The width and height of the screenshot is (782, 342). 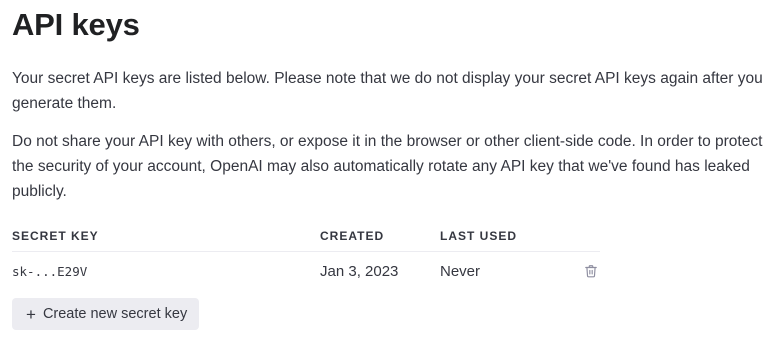 What do you see at coordinates (166, 271) in the screenshot?
I see `secret-key-cell: sk-...E29V` at bounding box center [166, 271].